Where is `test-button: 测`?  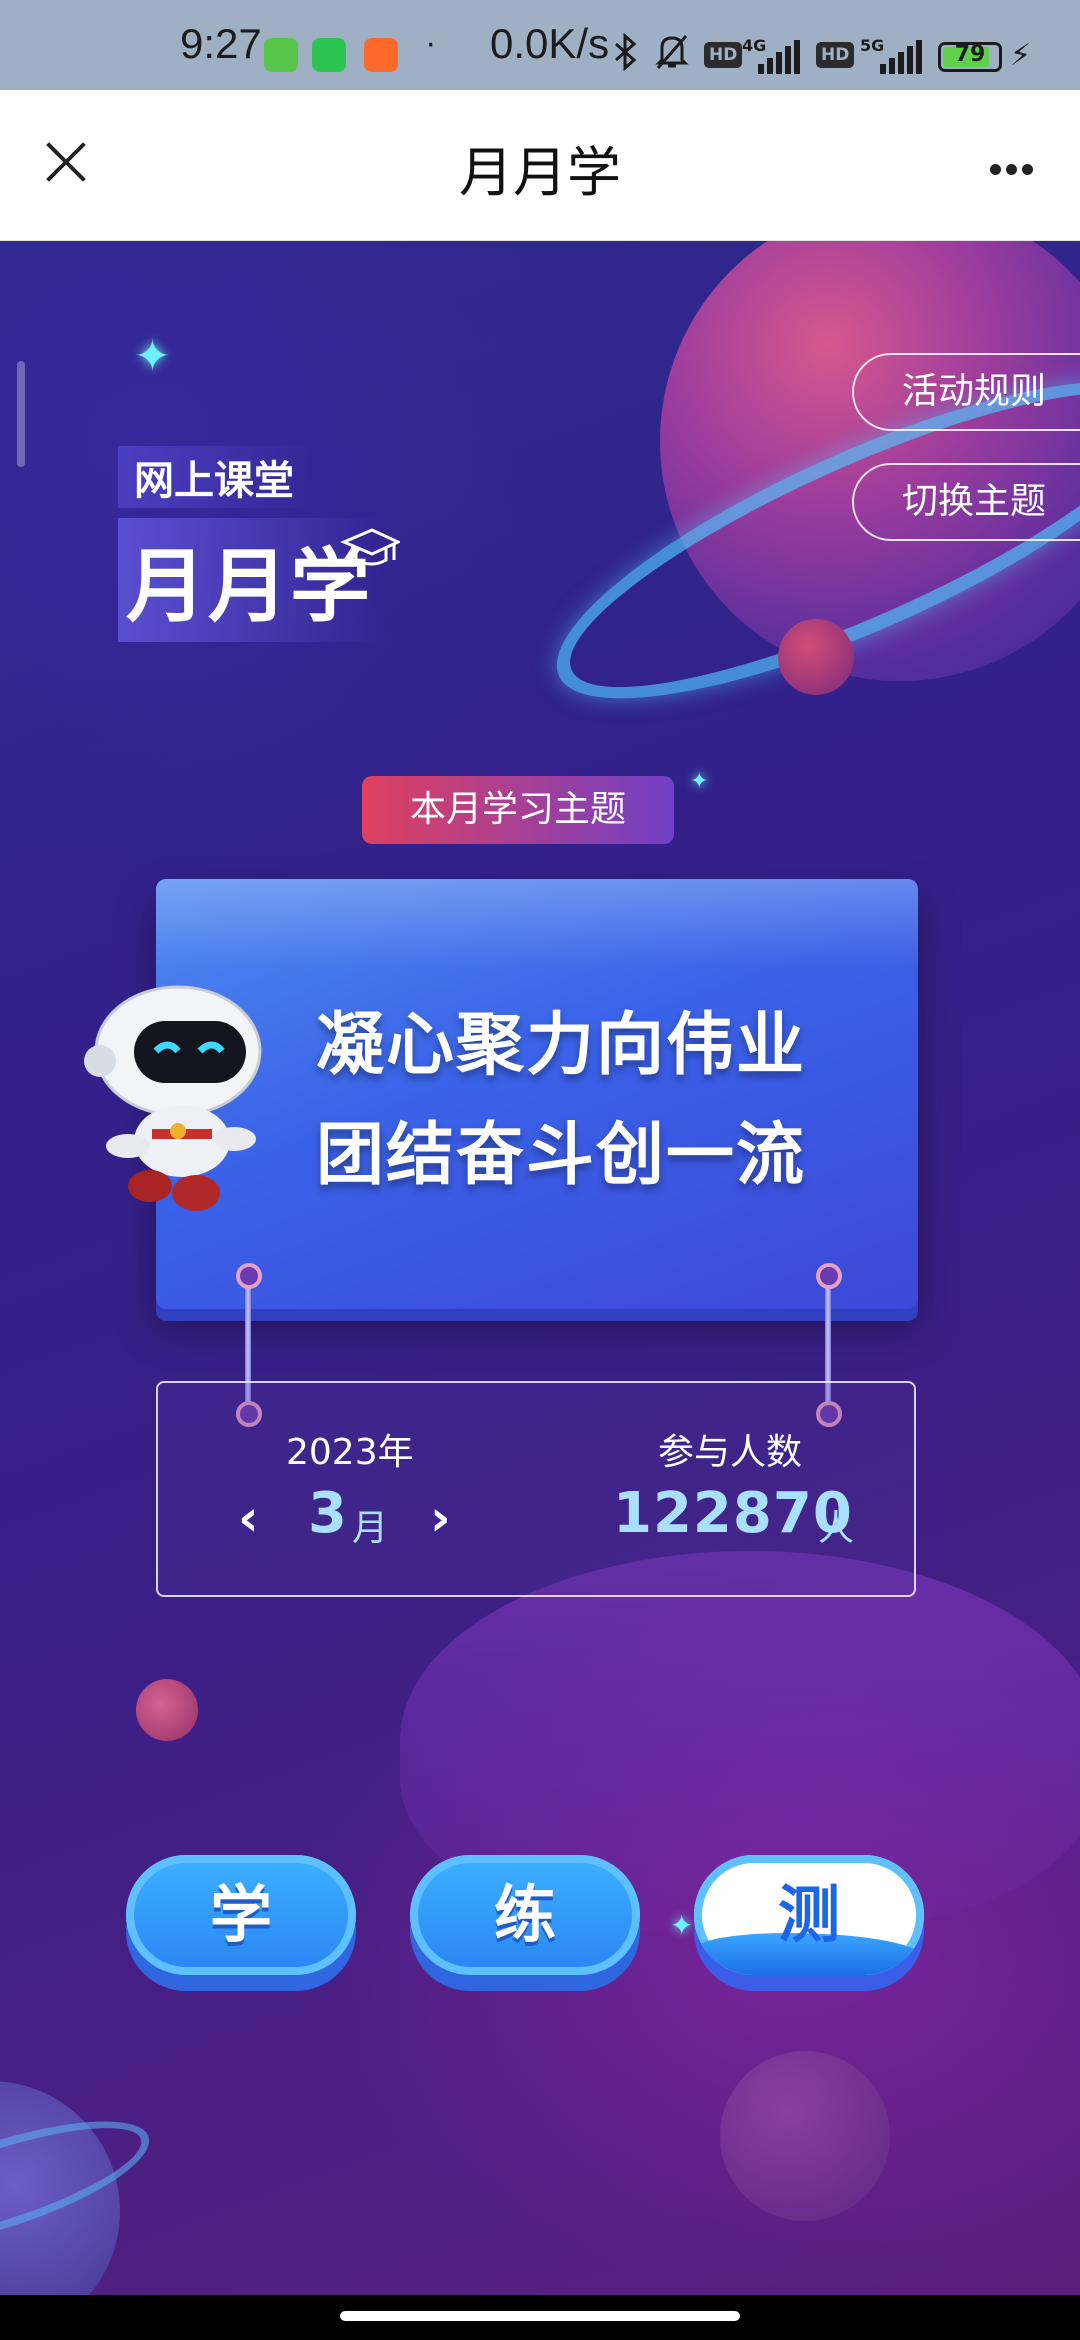
test-button: 测 is located at coordinates (809, 1915).